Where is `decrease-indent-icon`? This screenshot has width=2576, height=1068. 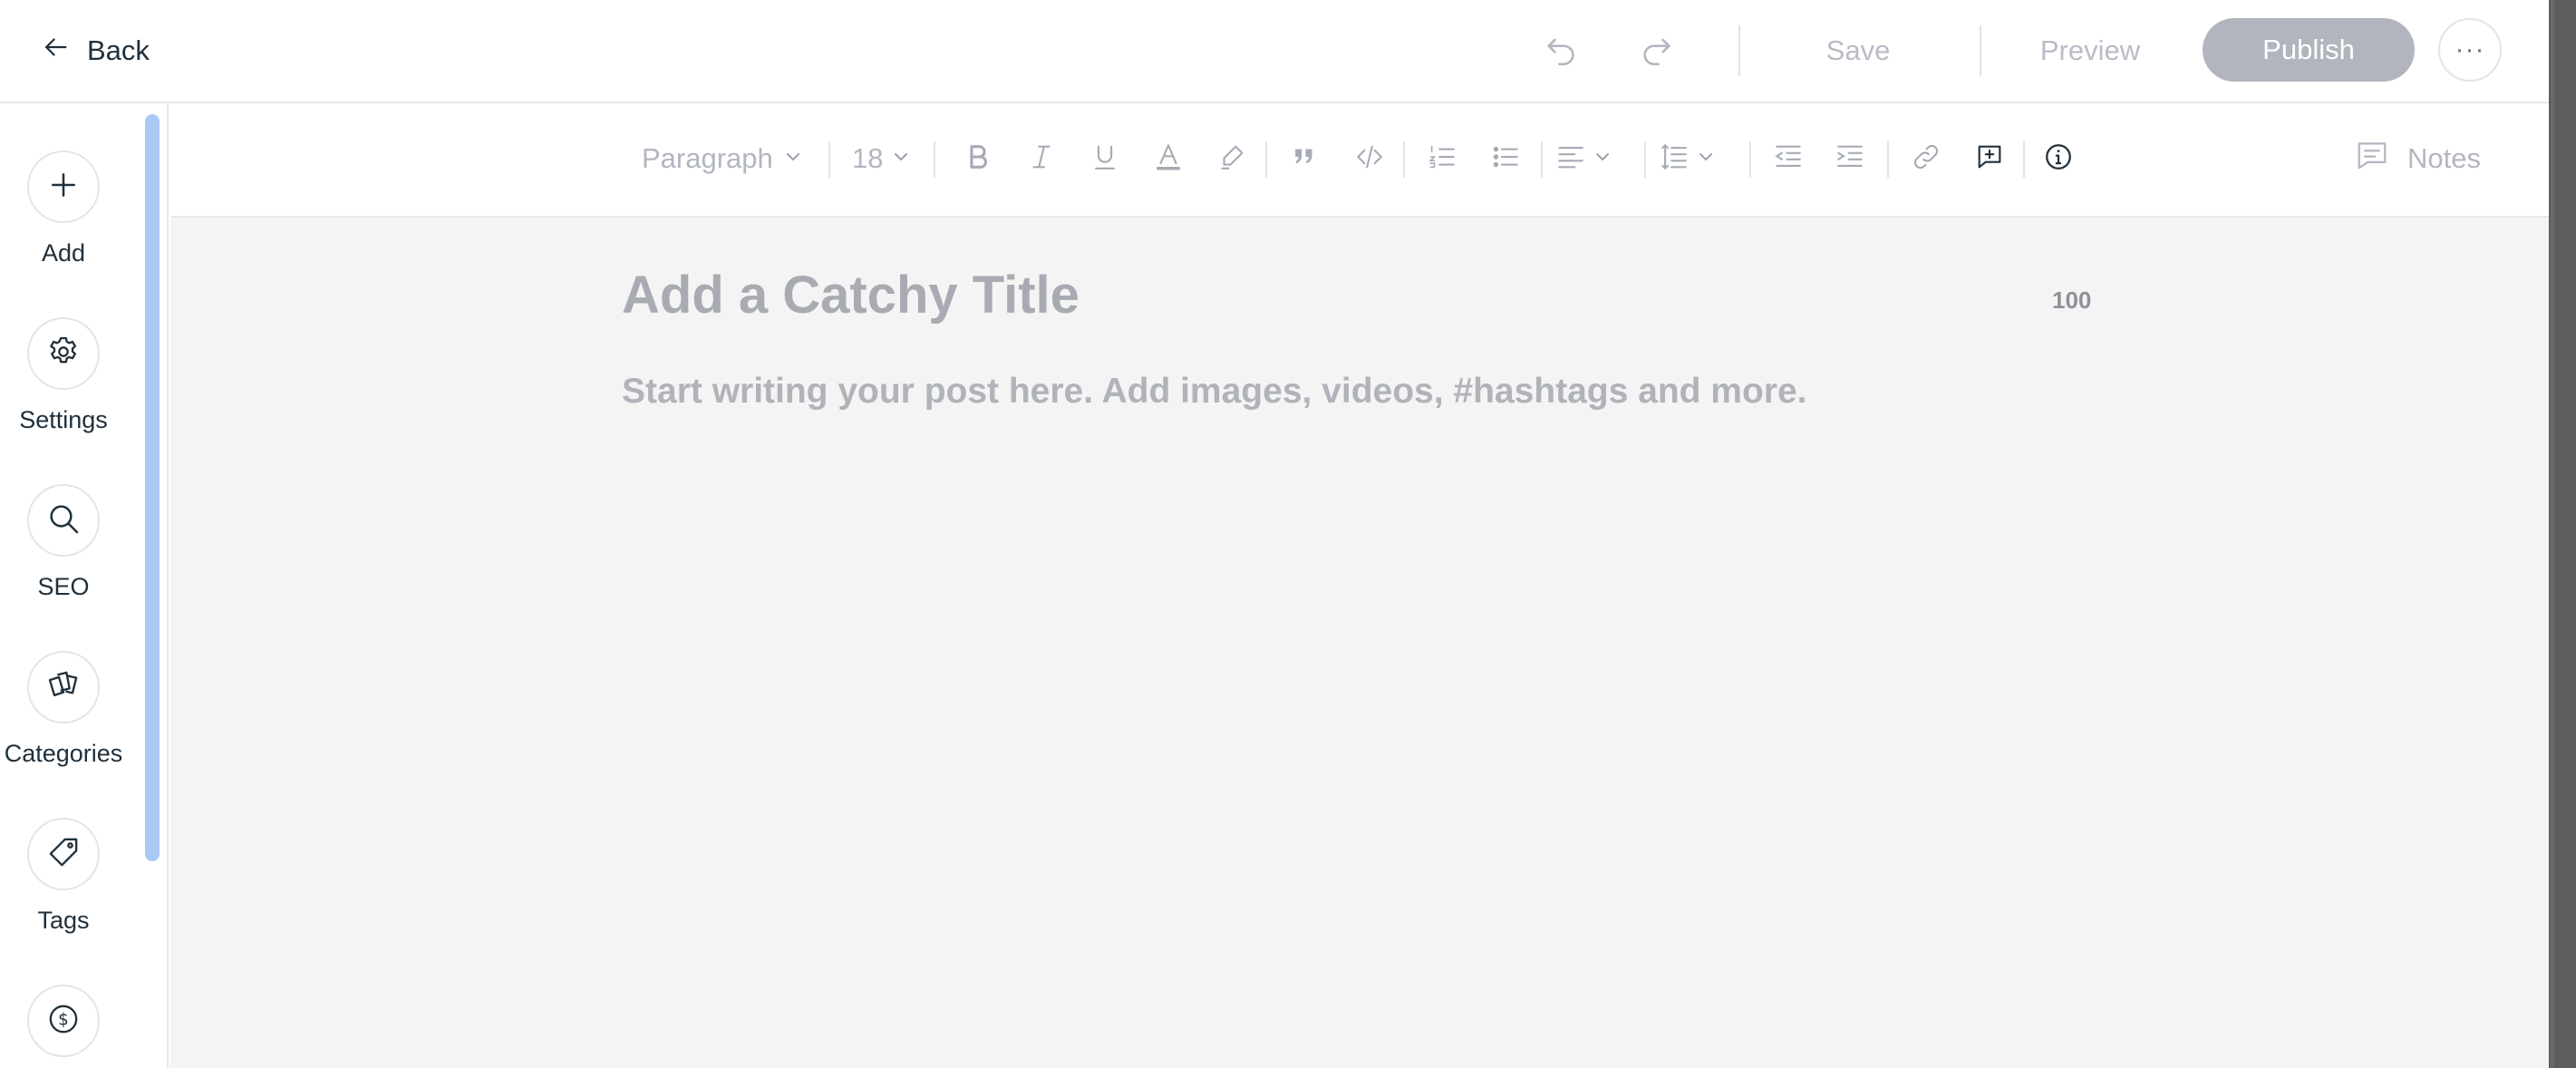
decrease-indent-icon is located at coordinates (1788, 159).